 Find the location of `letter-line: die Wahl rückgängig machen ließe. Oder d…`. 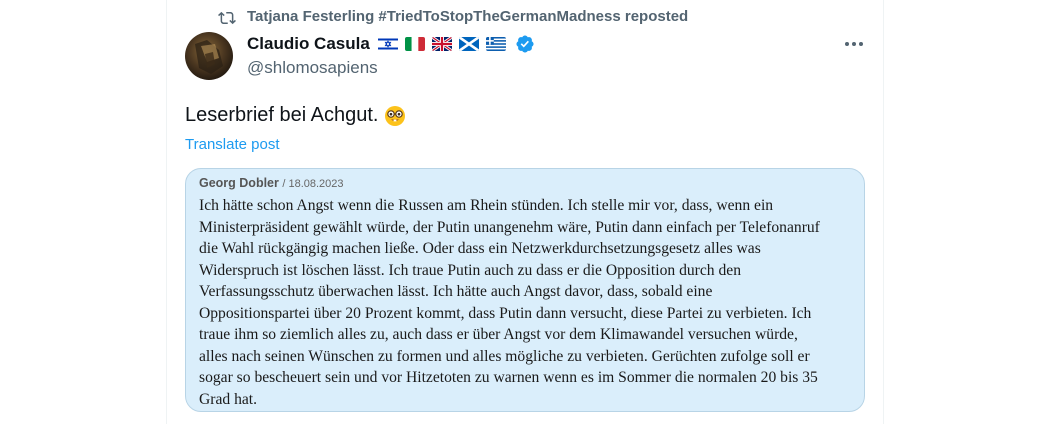

letter-line: die Wahl rückgängig machen ließe. Oder d… is located at coordinates (480, 248).